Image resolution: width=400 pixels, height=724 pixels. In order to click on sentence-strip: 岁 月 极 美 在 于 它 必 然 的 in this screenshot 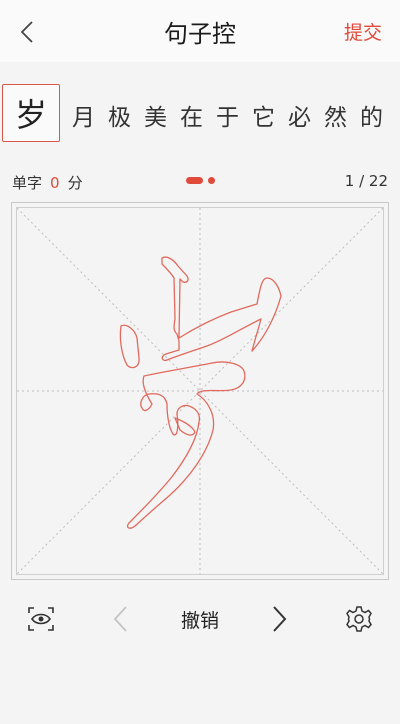, I will do `click(200, 113)`.